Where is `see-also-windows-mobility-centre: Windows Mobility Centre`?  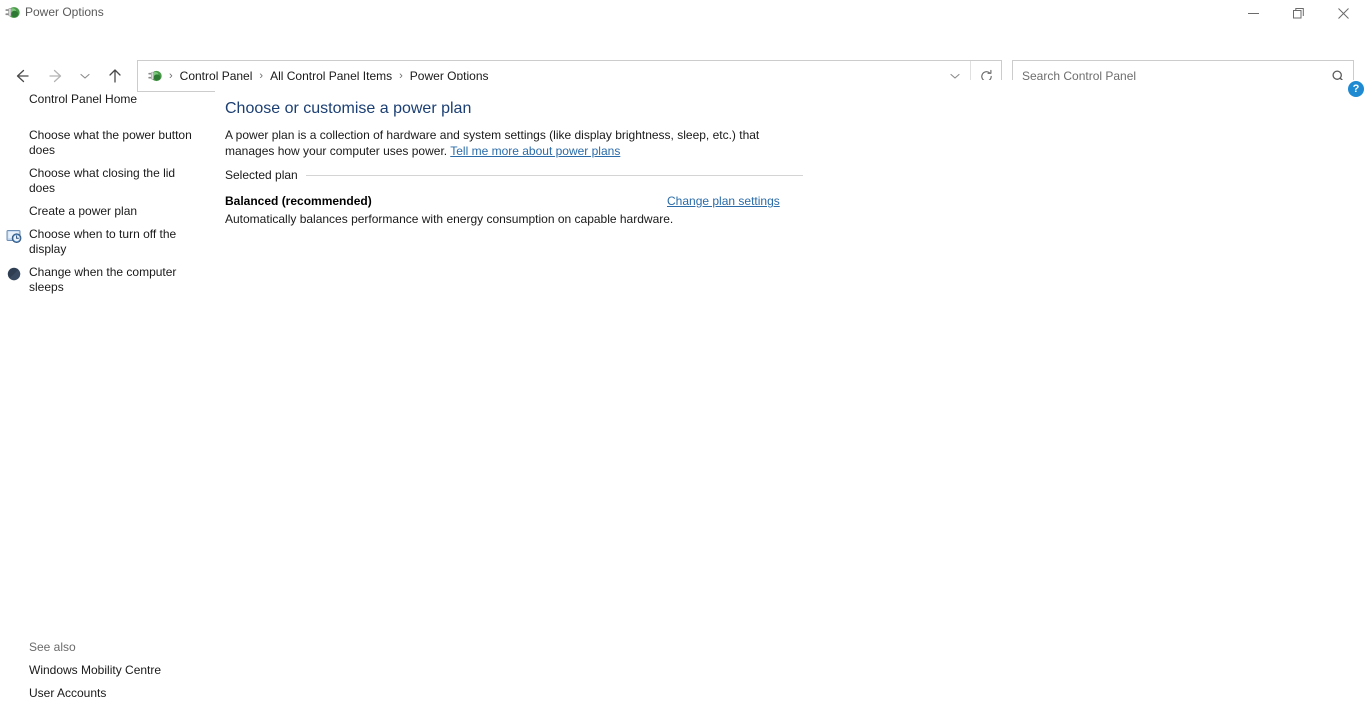 see-also-windows-mobility-centre: Windows Mobility Centre is located at coordinates (100, 670).